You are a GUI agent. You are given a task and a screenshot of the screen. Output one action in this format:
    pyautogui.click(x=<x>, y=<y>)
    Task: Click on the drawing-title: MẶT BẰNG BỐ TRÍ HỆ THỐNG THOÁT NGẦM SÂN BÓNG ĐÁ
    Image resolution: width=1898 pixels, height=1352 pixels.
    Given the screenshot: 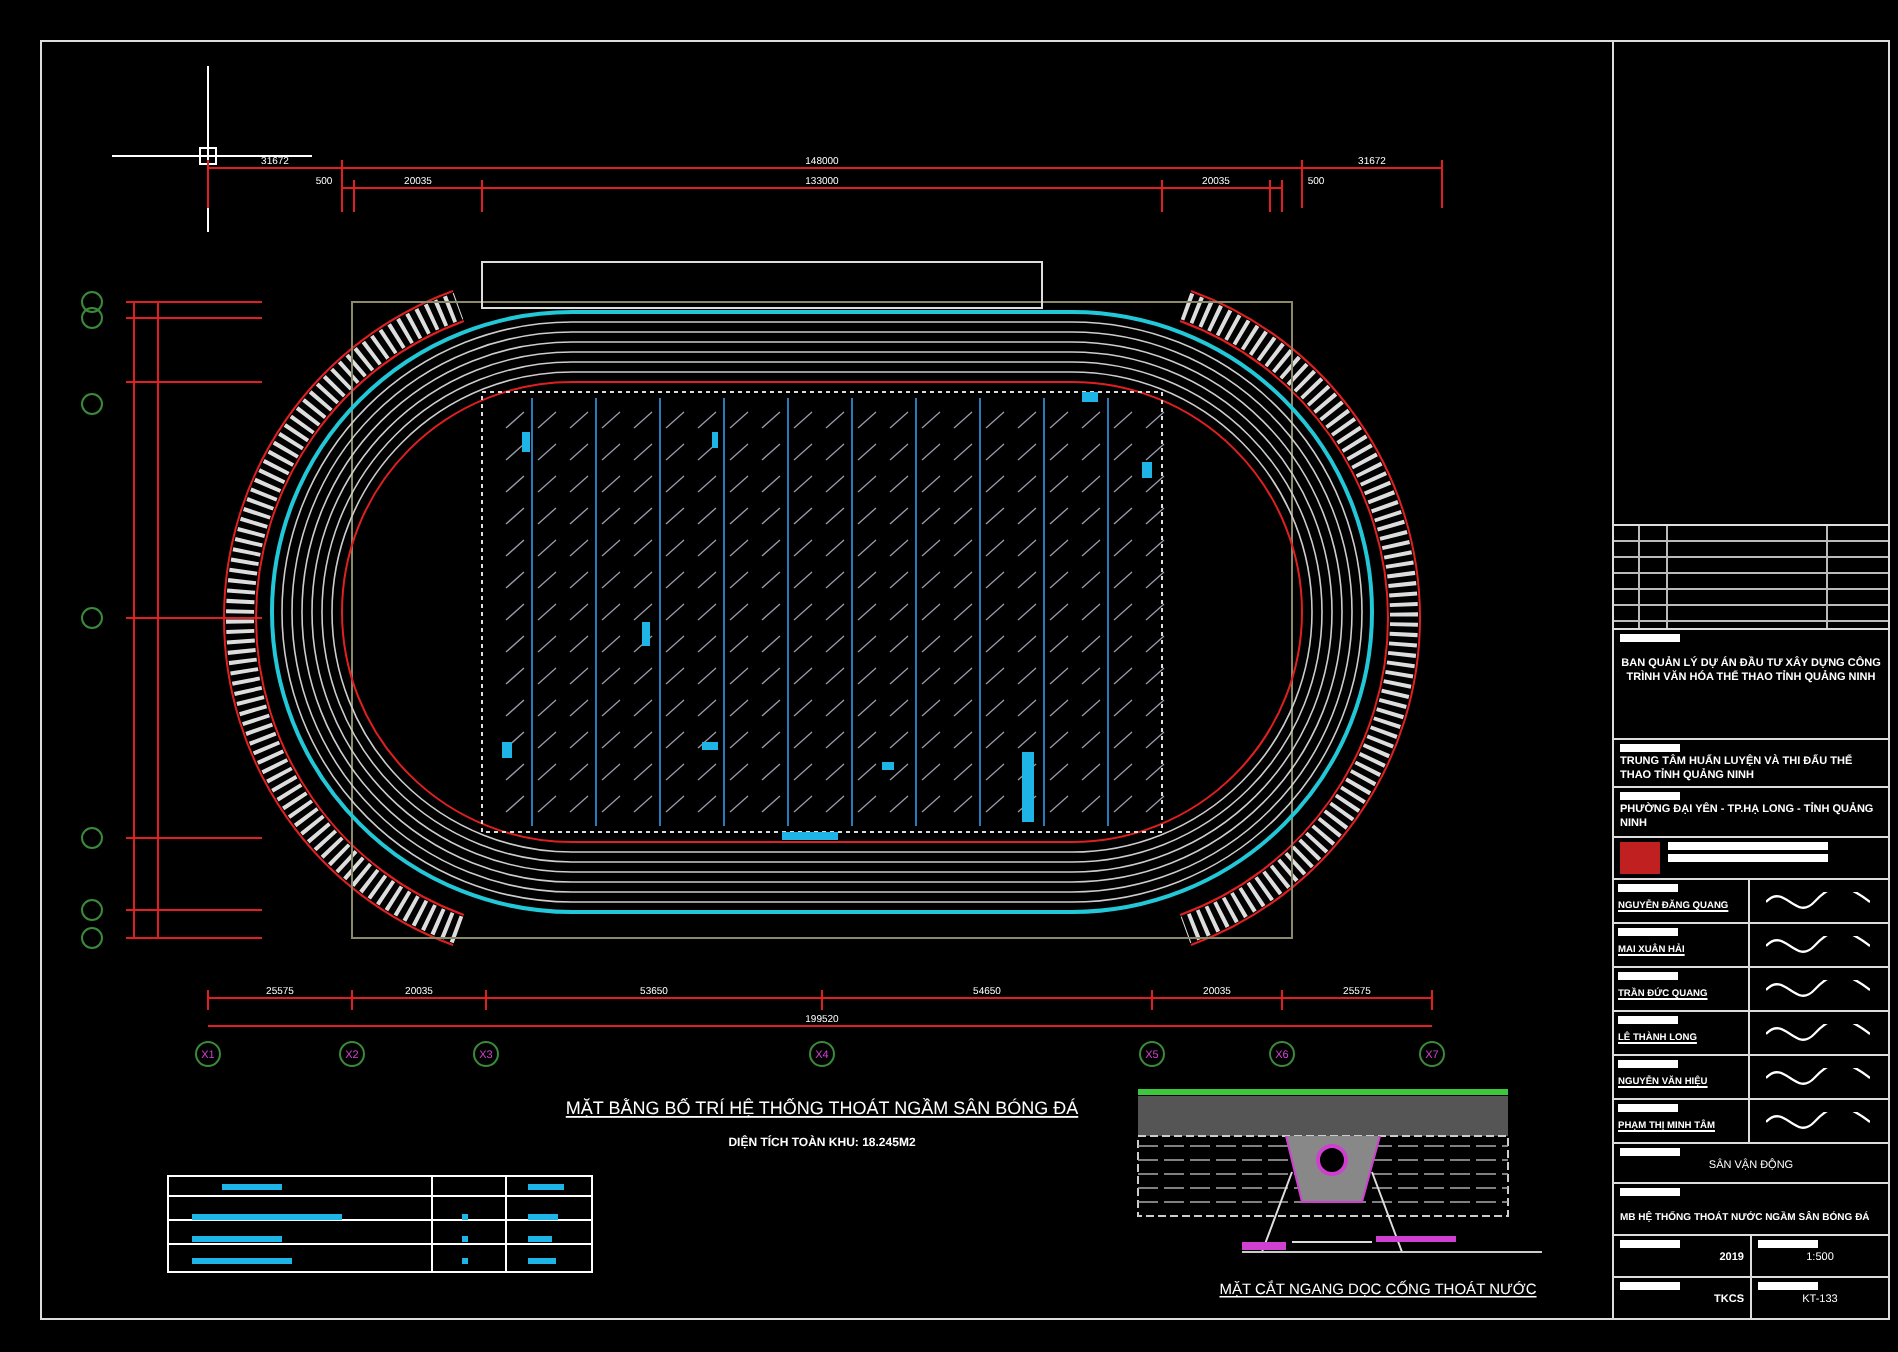 What is the action you would take?
    pyautogui.click(x=822, y=1108)
    